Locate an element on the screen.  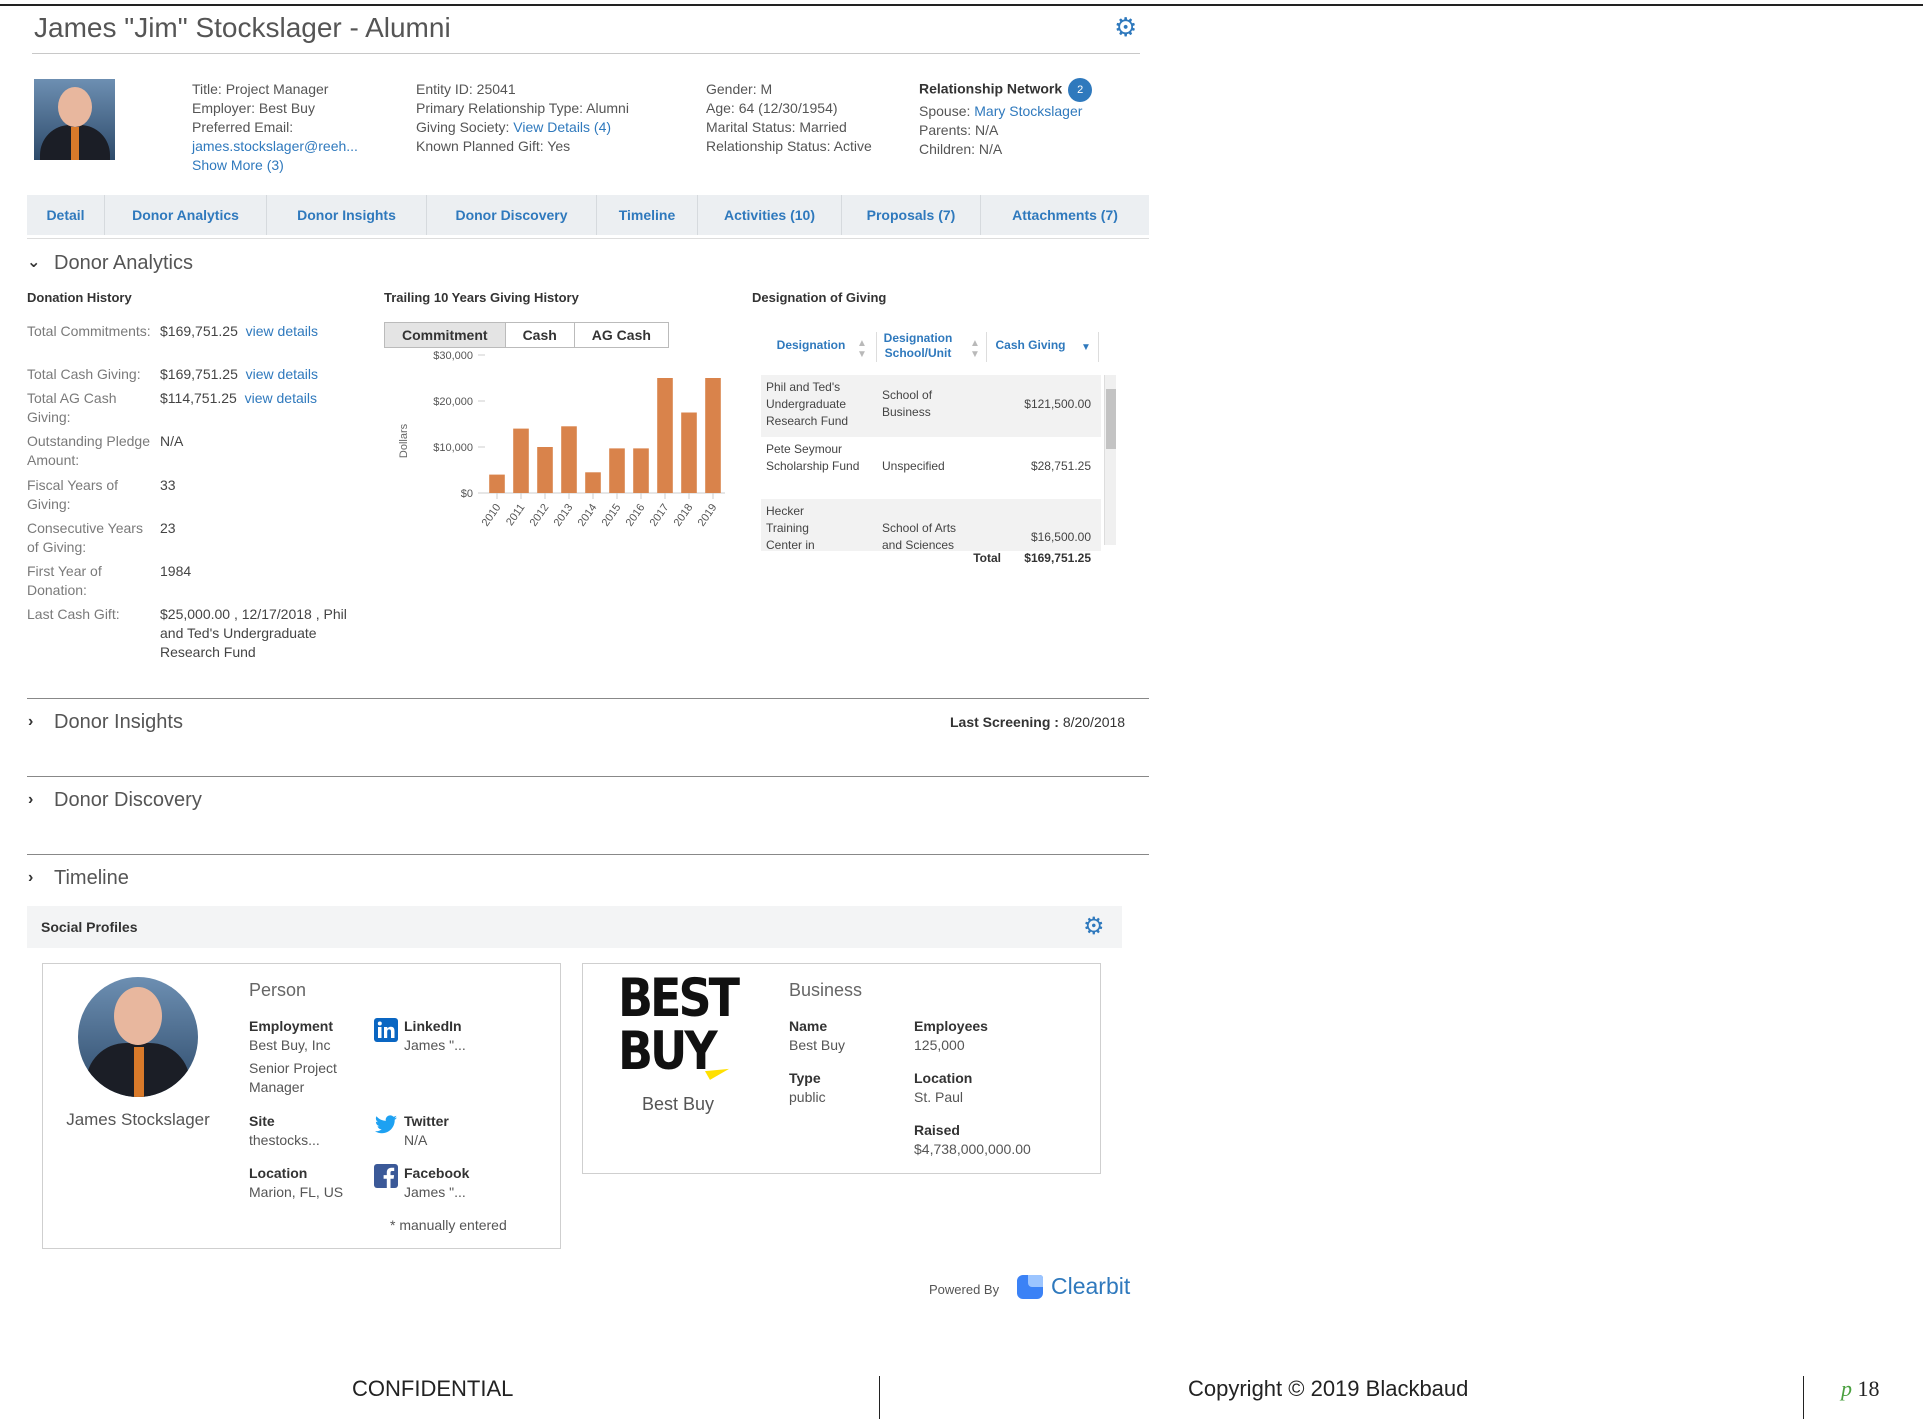
tab-donor-discovery: Donor Discovery is located at coordinates (512, 215).